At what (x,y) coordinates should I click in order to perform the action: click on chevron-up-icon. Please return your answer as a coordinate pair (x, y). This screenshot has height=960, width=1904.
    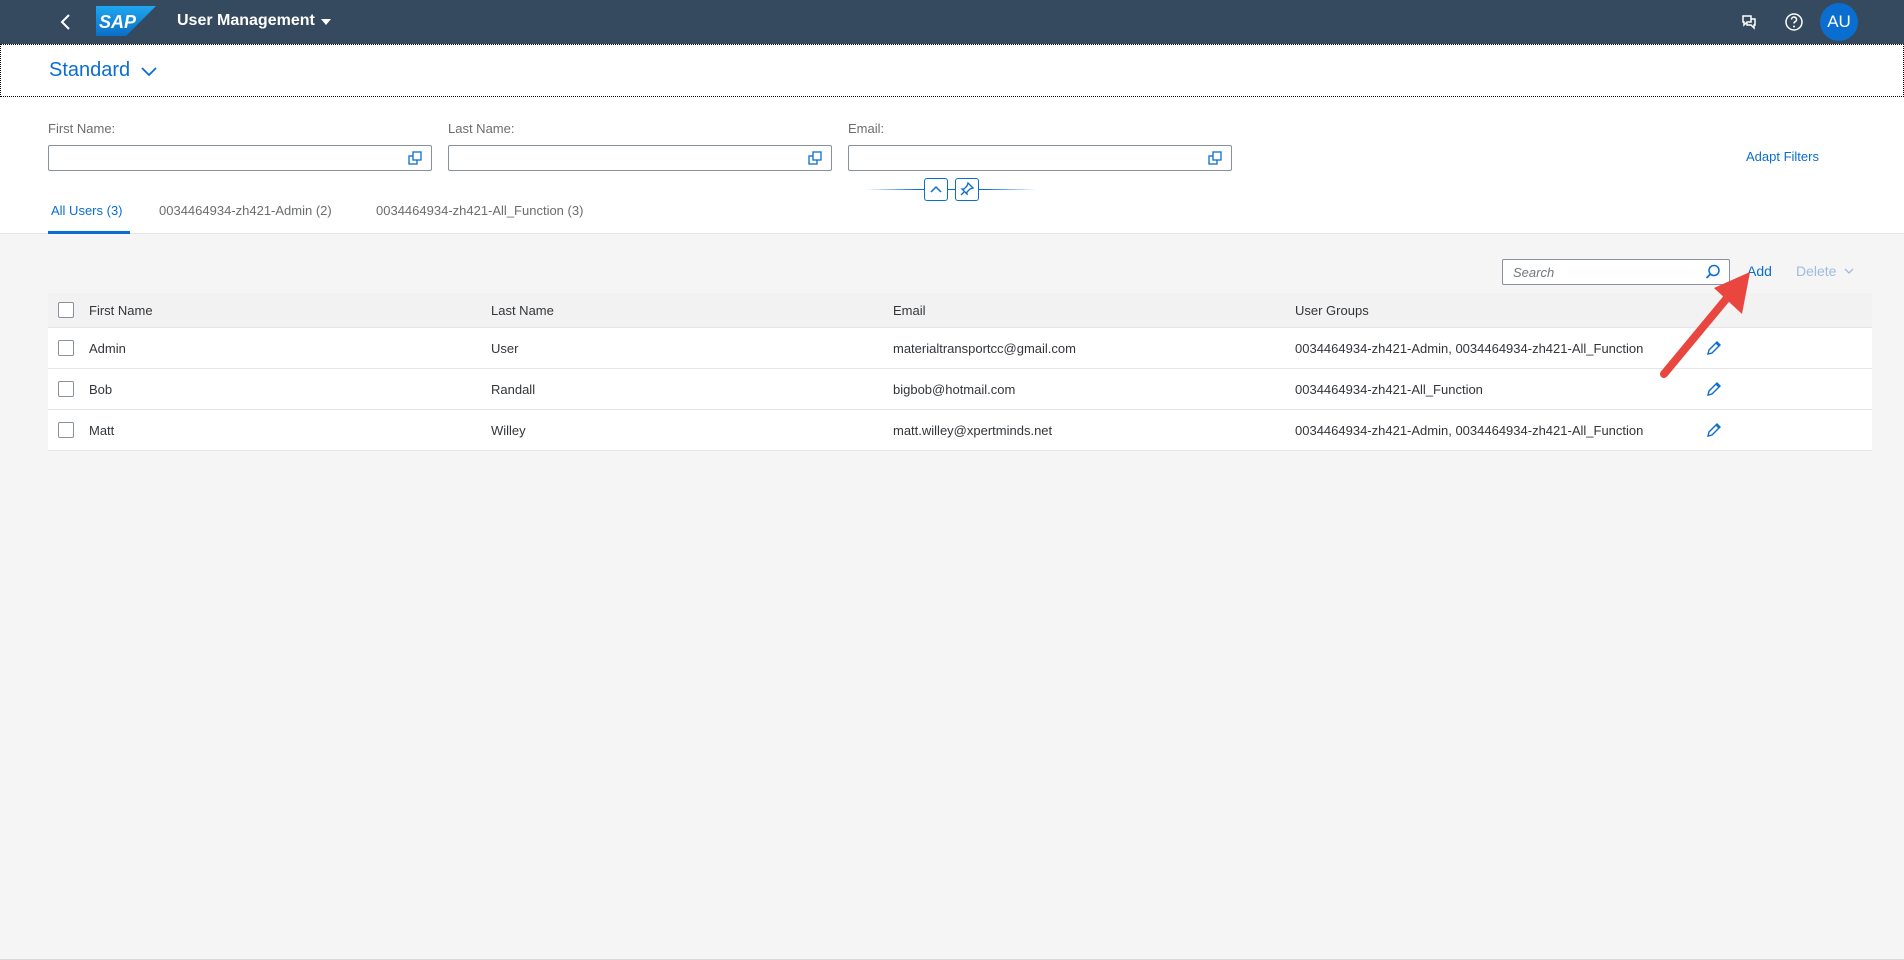
    Looking at the image, I should click on (936, 189).